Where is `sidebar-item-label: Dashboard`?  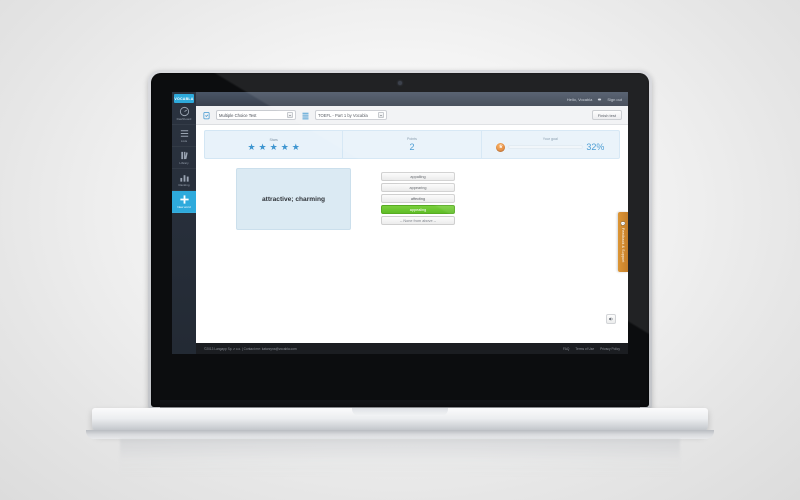 sidebar-item-label: Dashboard is located at coordinates (184, 119).